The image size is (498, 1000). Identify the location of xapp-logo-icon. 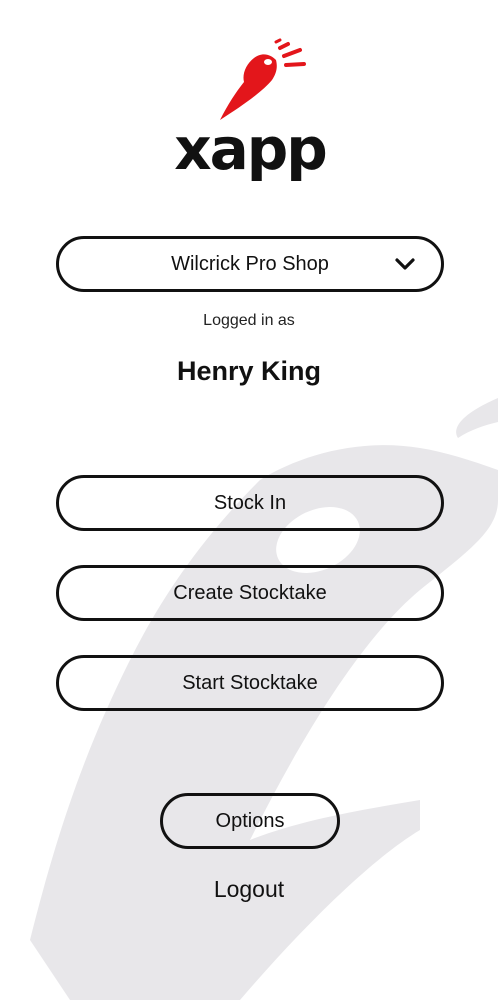
(263, 79).